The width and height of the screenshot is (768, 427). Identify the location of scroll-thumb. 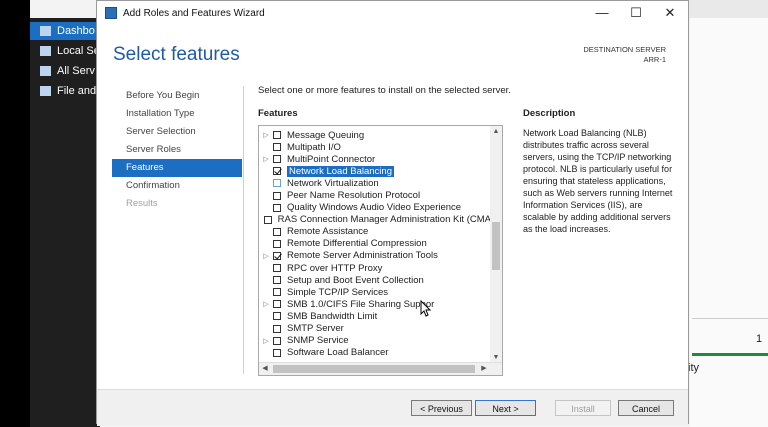
(496, 246).